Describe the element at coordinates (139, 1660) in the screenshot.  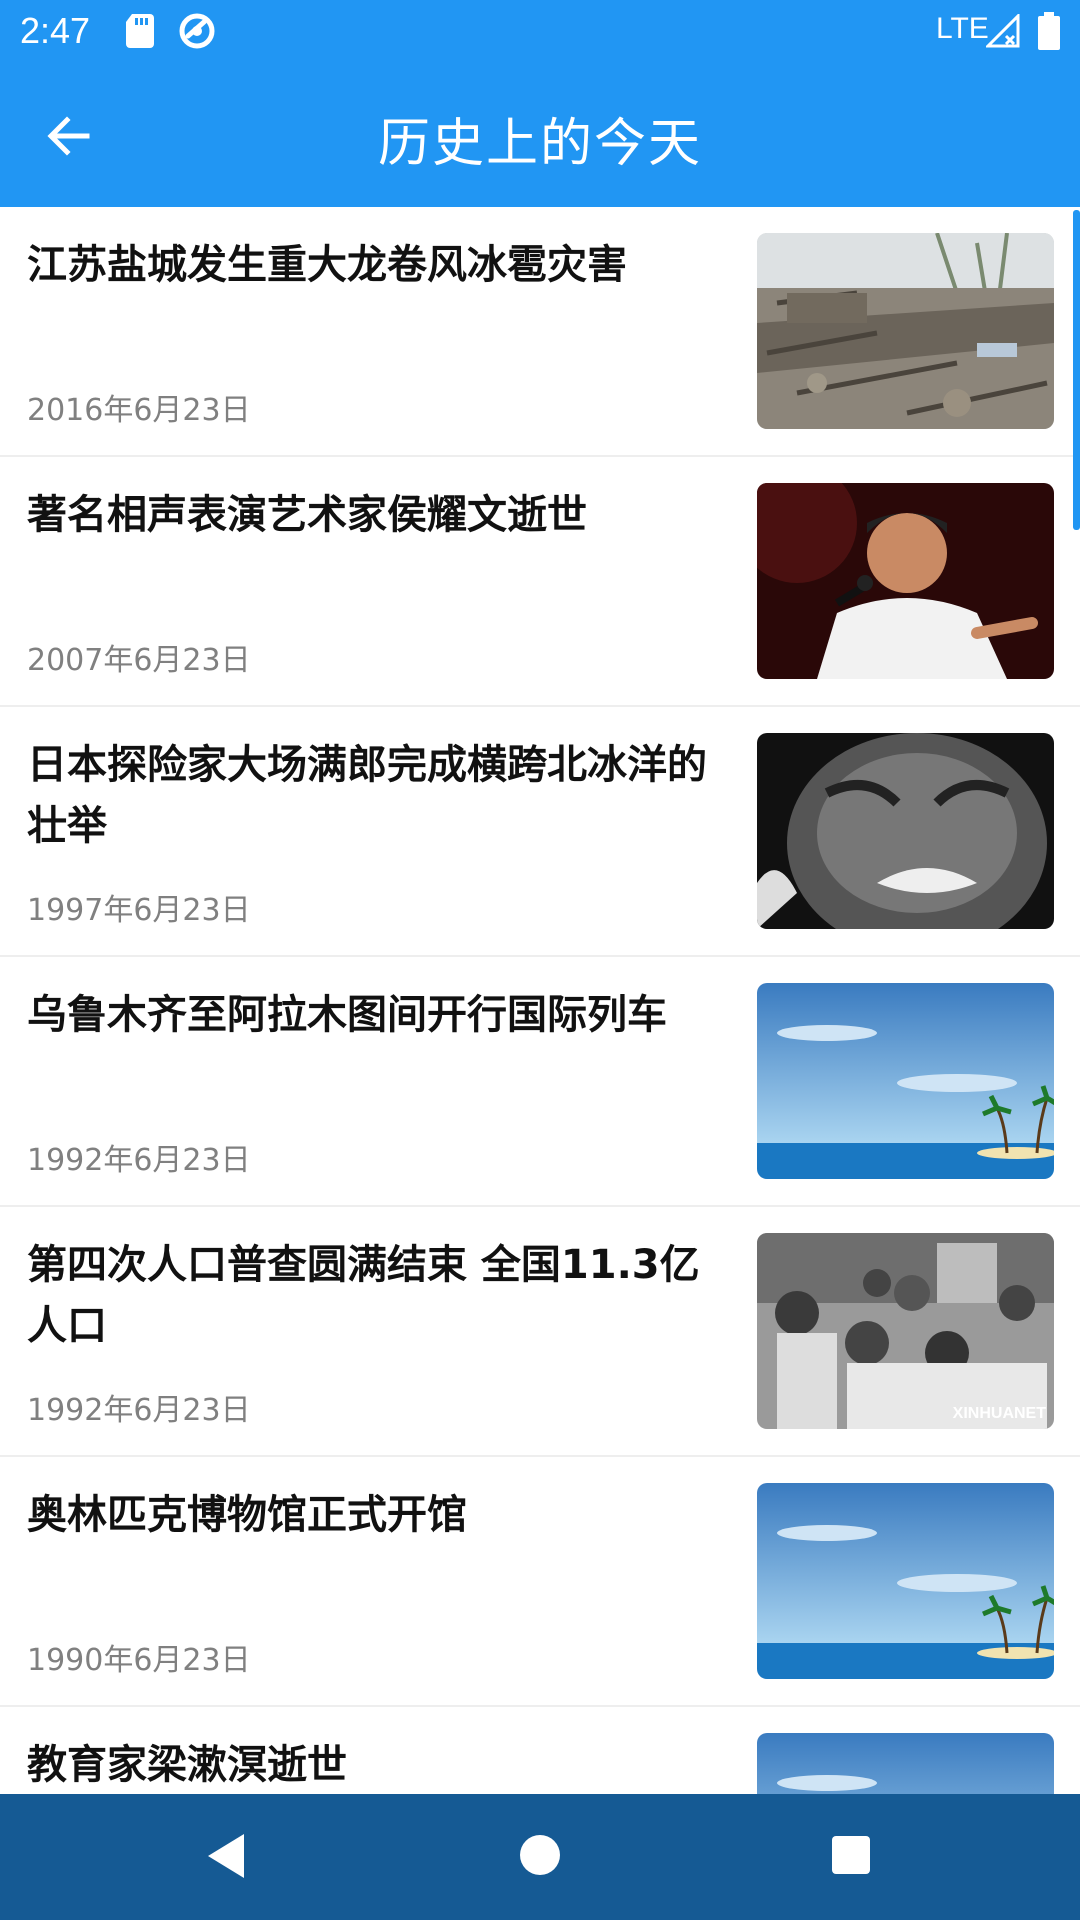
I see `event-date: 1990年6月23日` at that location.